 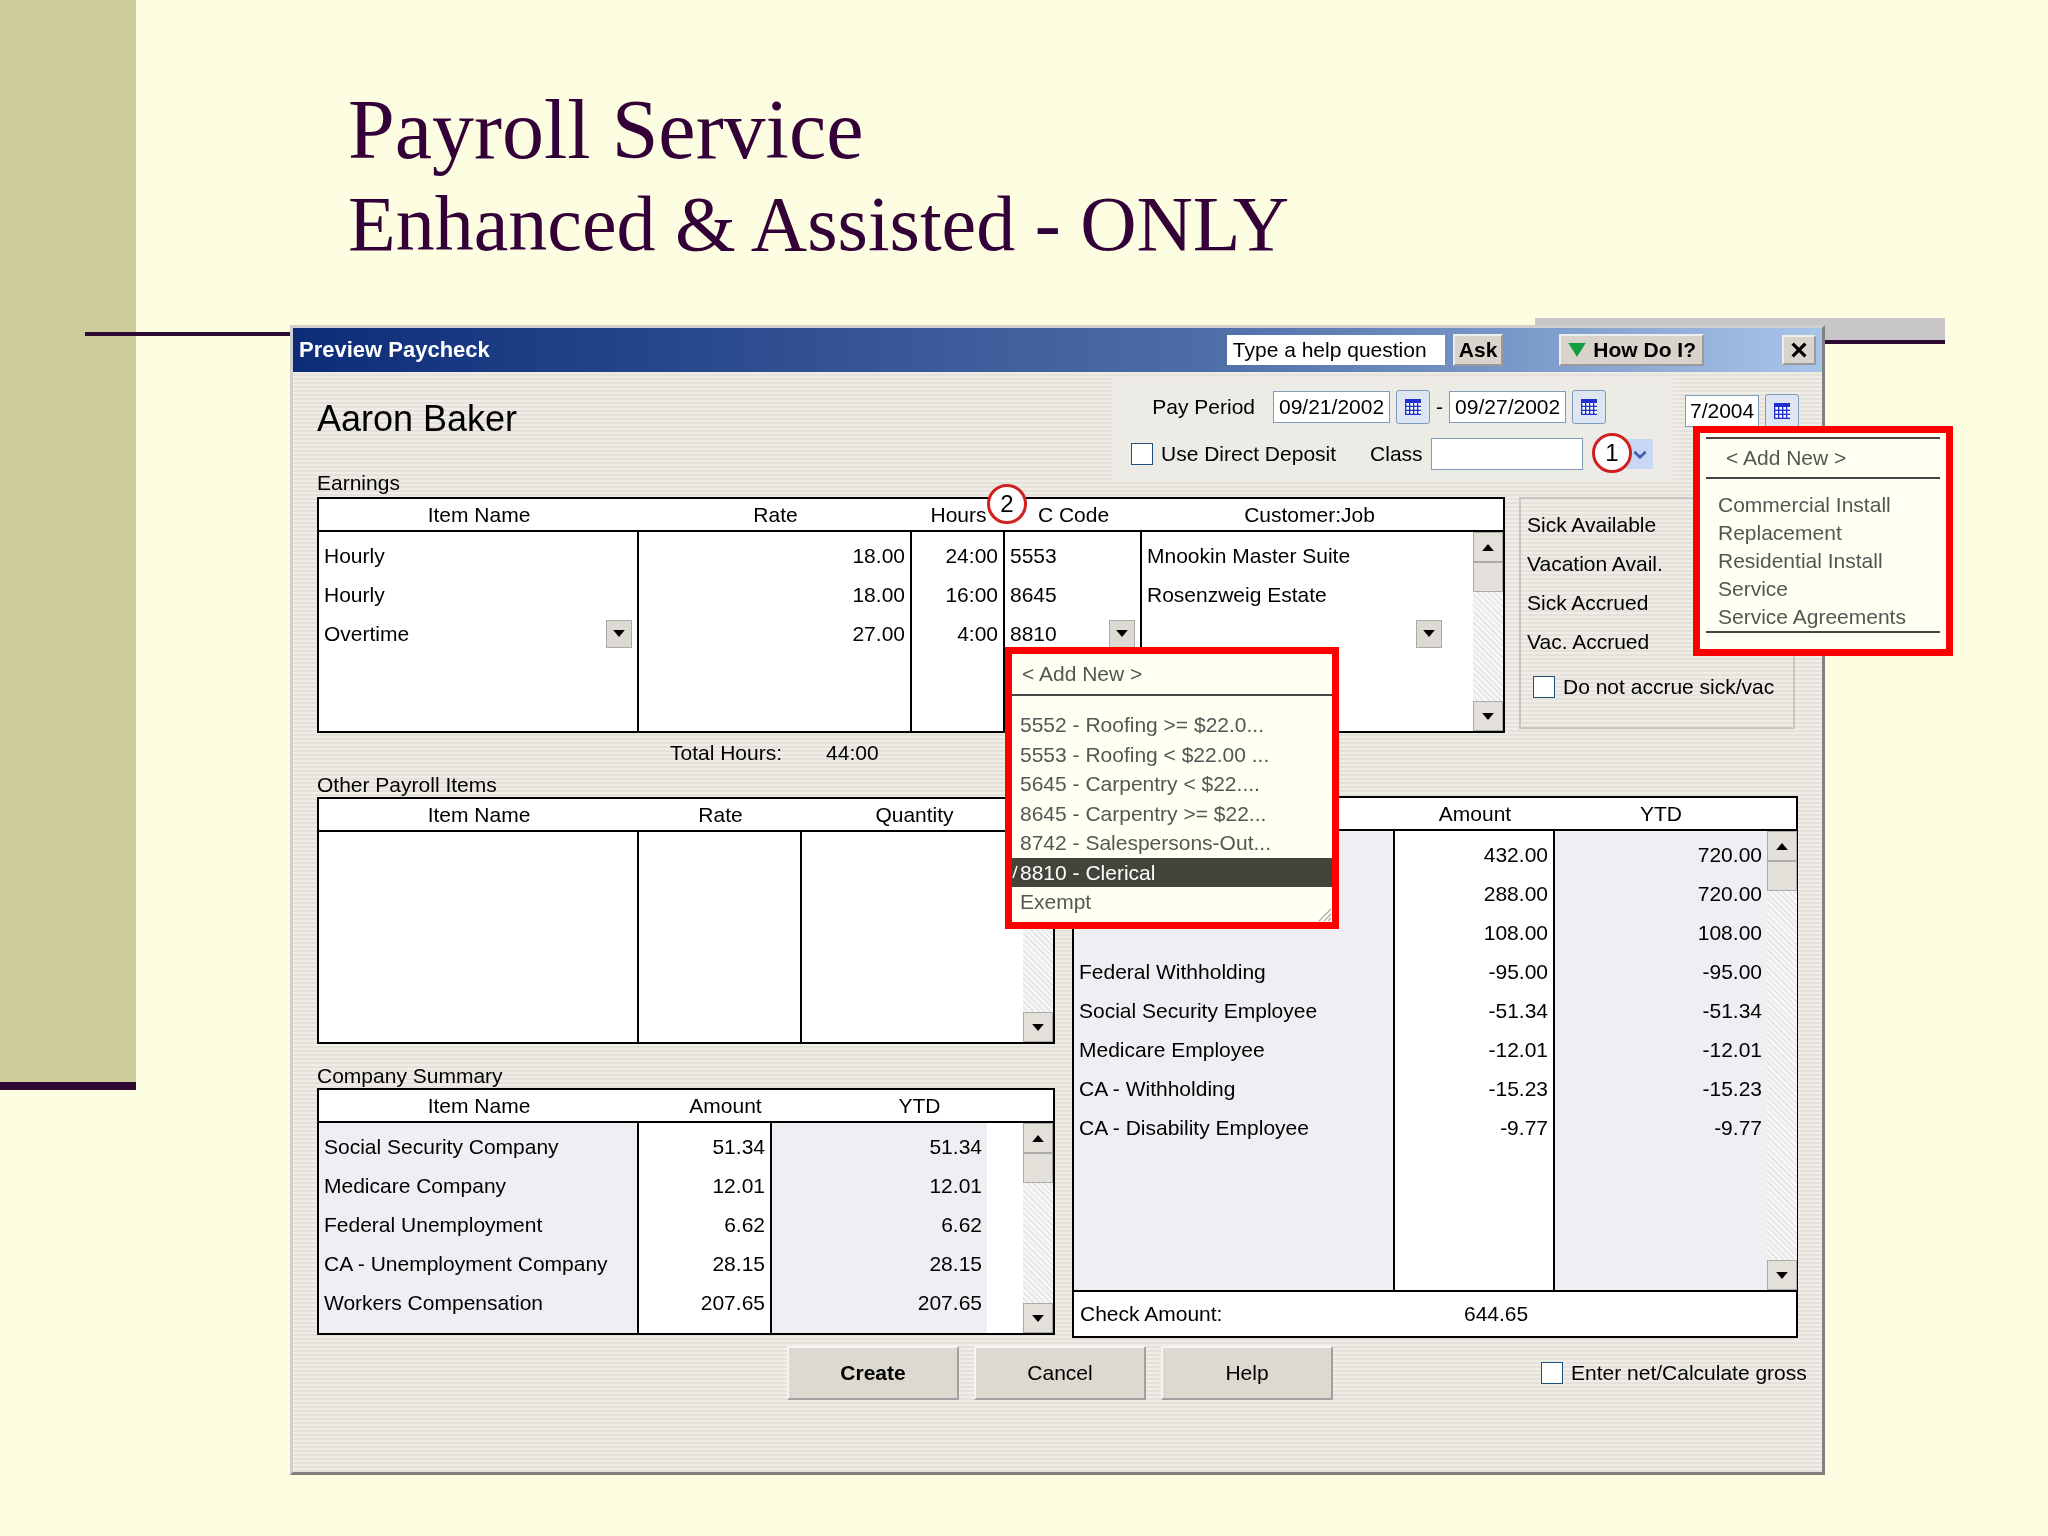 What do you see at coordinates (1033, 555) in the screenshot?
I see `table-cell-text: 5553` at bounding box center [1033, 555].